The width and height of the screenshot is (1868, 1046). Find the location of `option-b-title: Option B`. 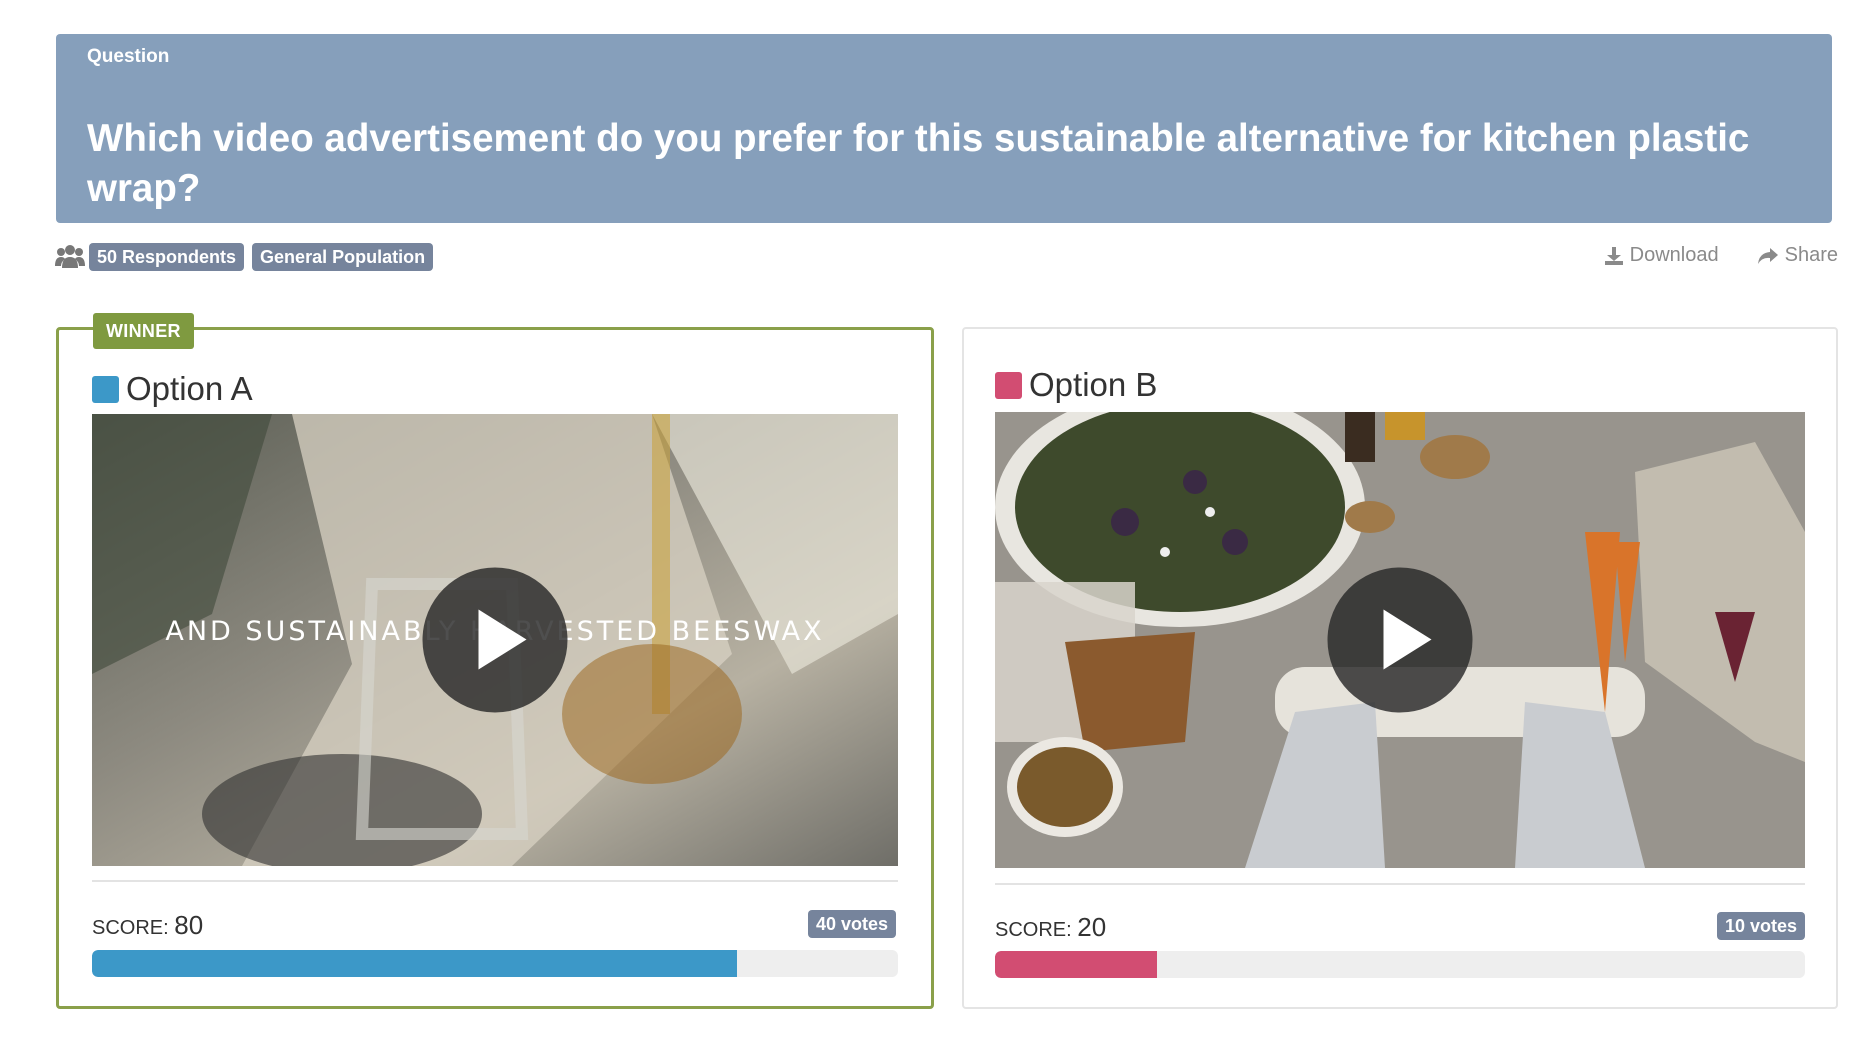

option-b-title: Option B is located at coordinates (1076, 385).